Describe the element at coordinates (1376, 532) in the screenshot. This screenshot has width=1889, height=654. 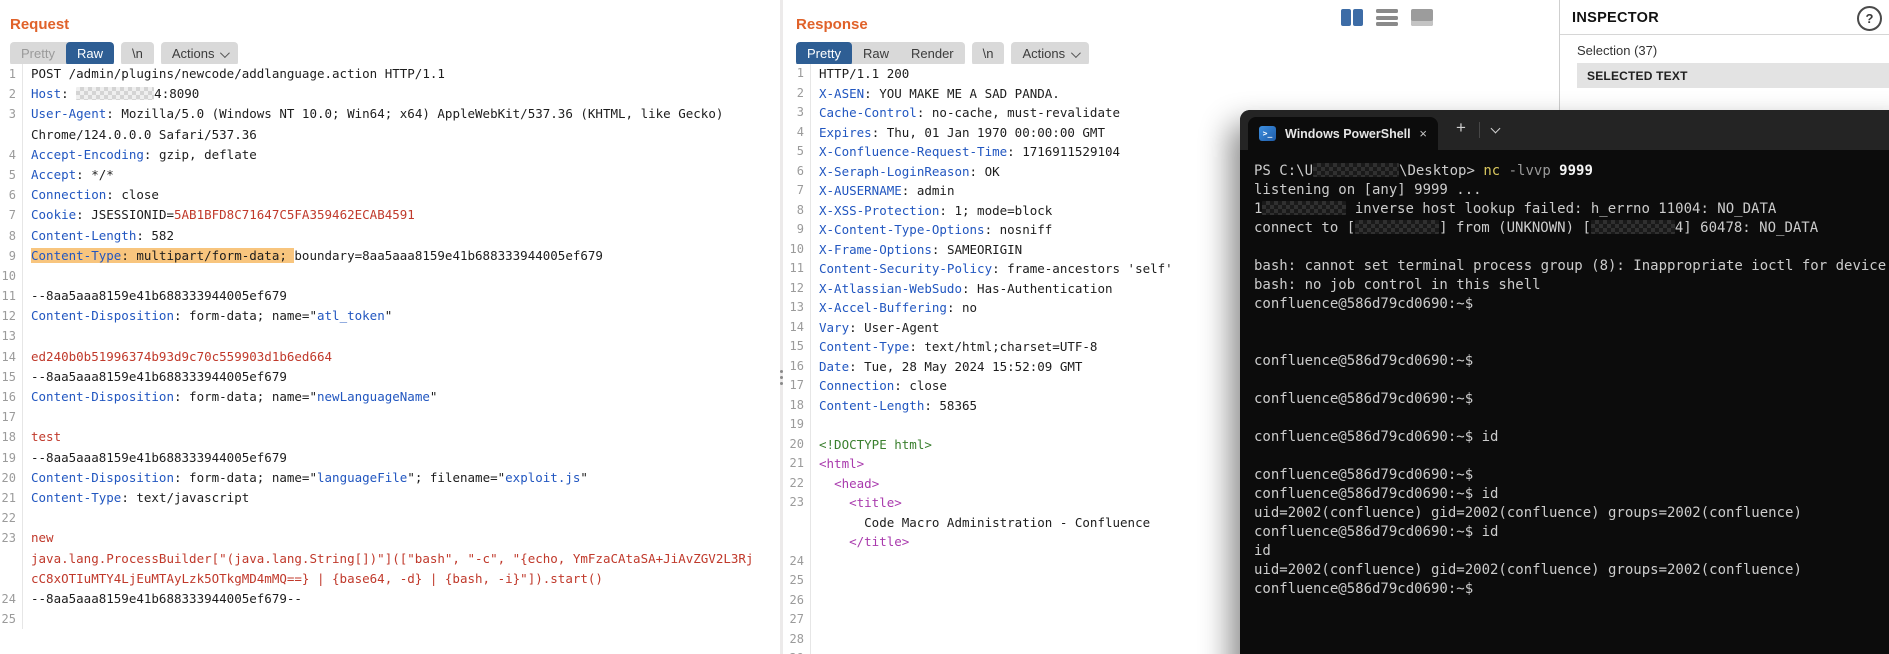
I see `terminal-line: confluence@586d79cd0690:~$ id` at that location.